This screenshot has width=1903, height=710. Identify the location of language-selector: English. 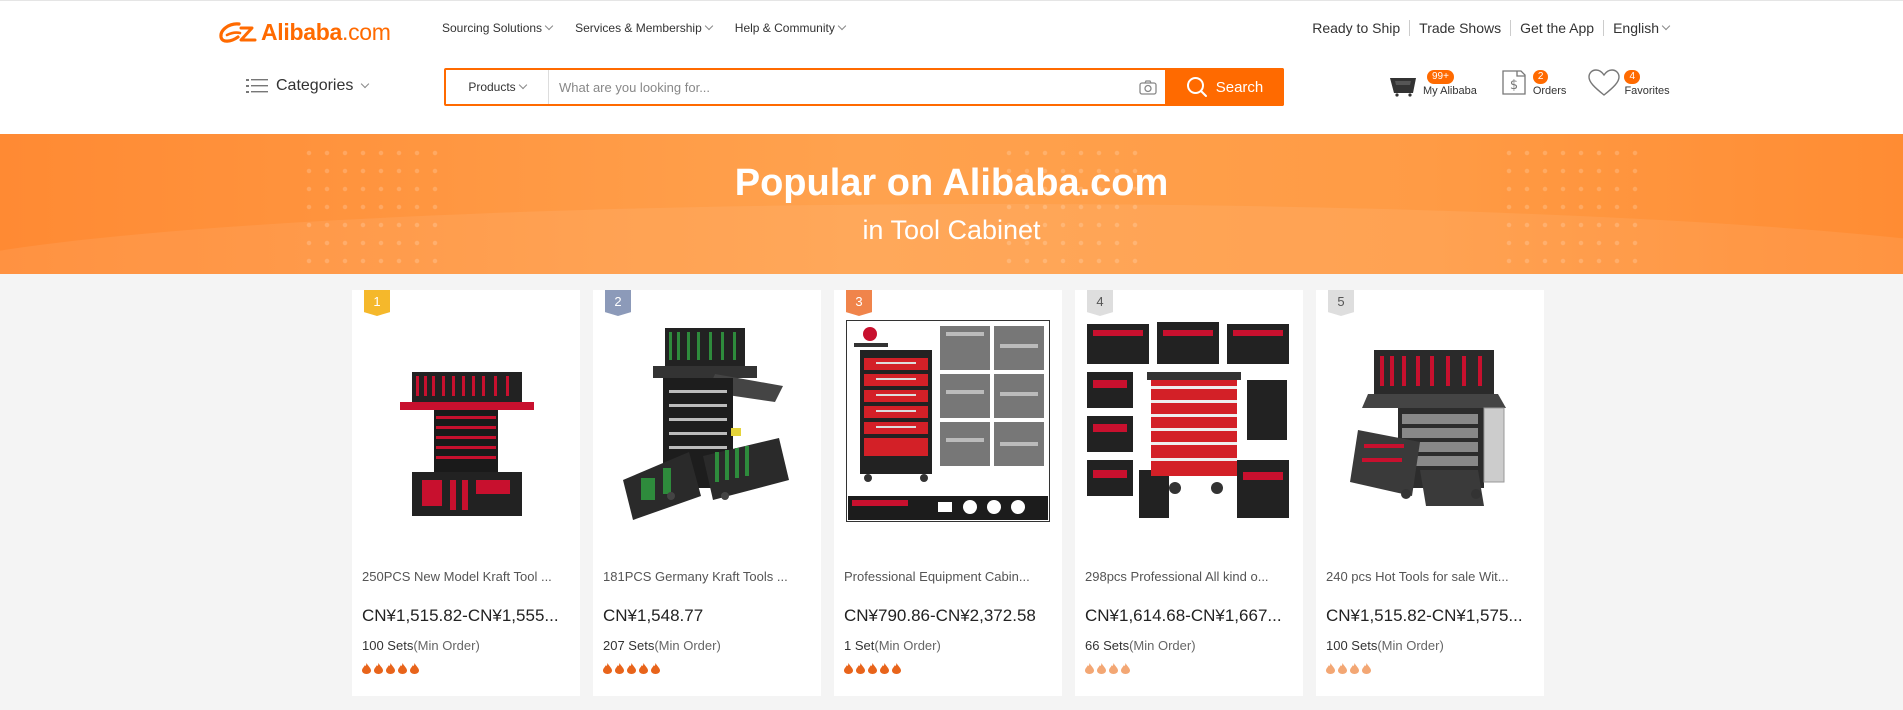
(1640, 28).